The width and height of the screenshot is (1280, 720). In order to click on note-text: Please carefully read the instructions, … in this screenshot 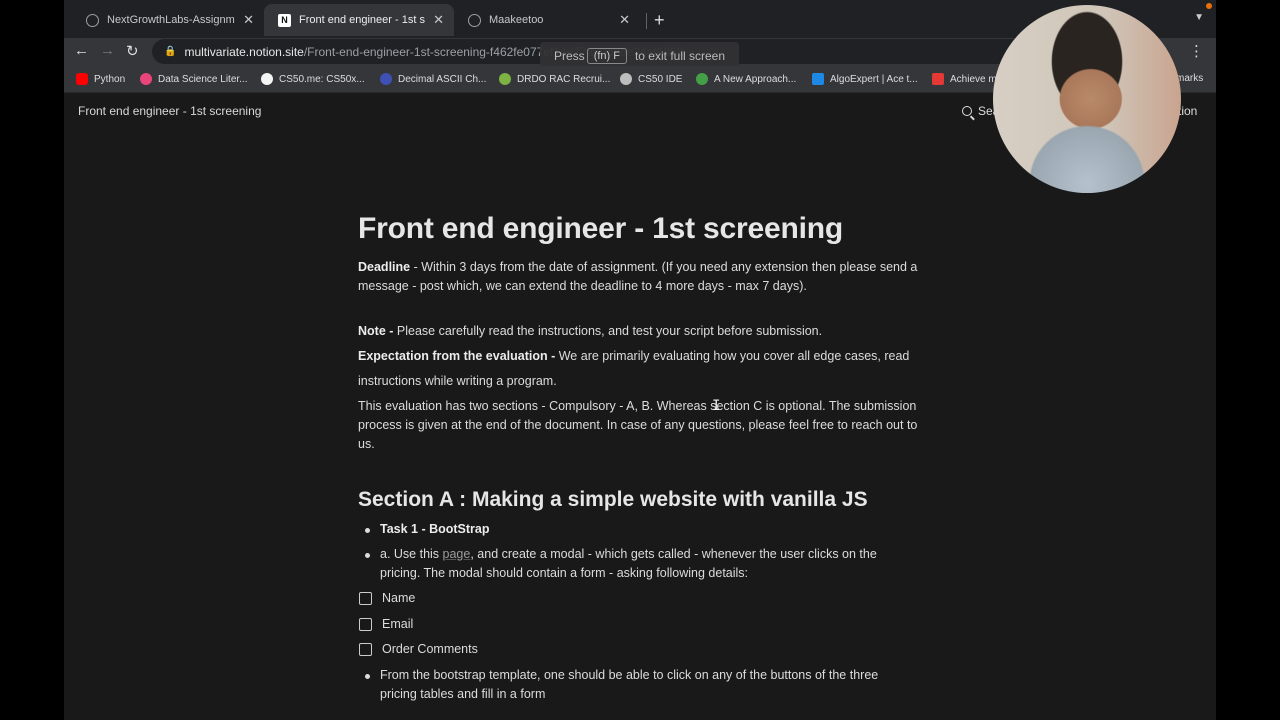, I will do `click(608, 331)`.